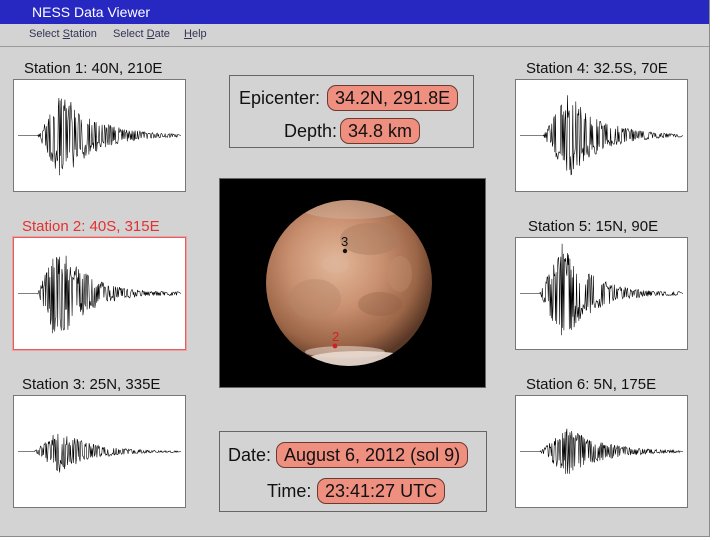 This screenshot has width=720, height=540. I want to click on station-3-marker, so click(345, 251).